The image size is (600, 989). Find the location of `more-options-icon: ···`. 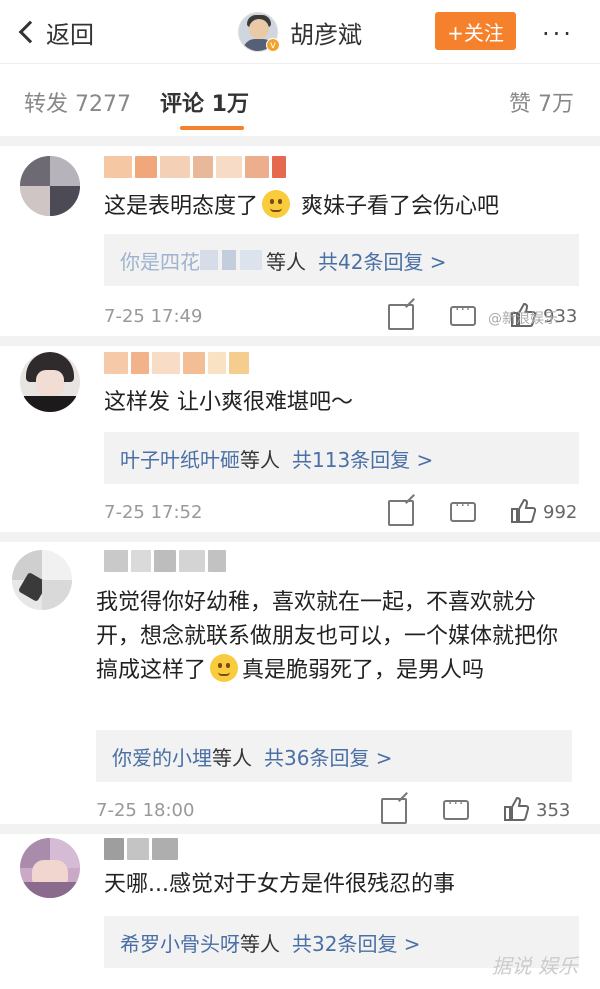

more-options-icon: ··· is located at coordinates (558, 34).